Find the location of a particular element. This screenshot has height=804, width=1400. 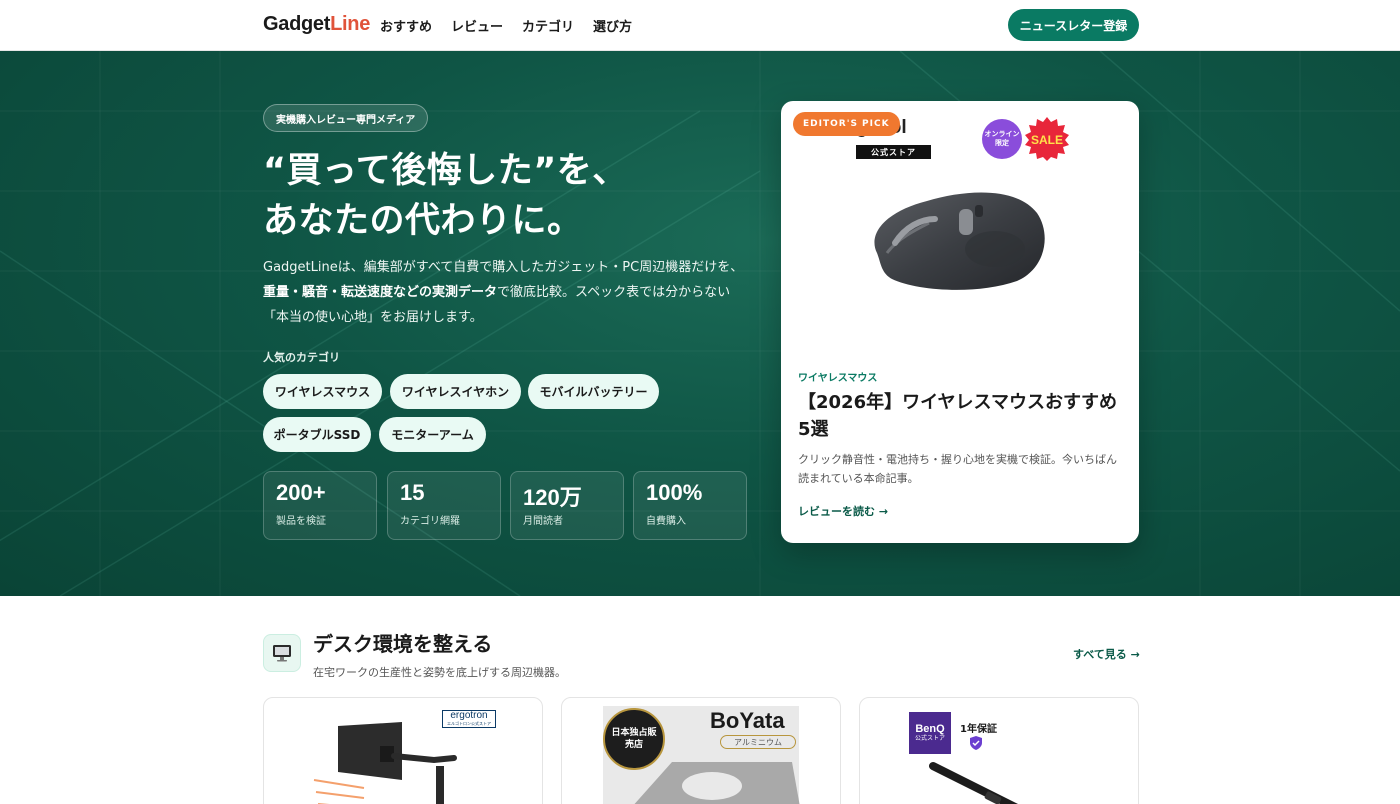

main-nav: おすすめ レビュー カテゴリ 選び方 is located at coordinates (506, 25).